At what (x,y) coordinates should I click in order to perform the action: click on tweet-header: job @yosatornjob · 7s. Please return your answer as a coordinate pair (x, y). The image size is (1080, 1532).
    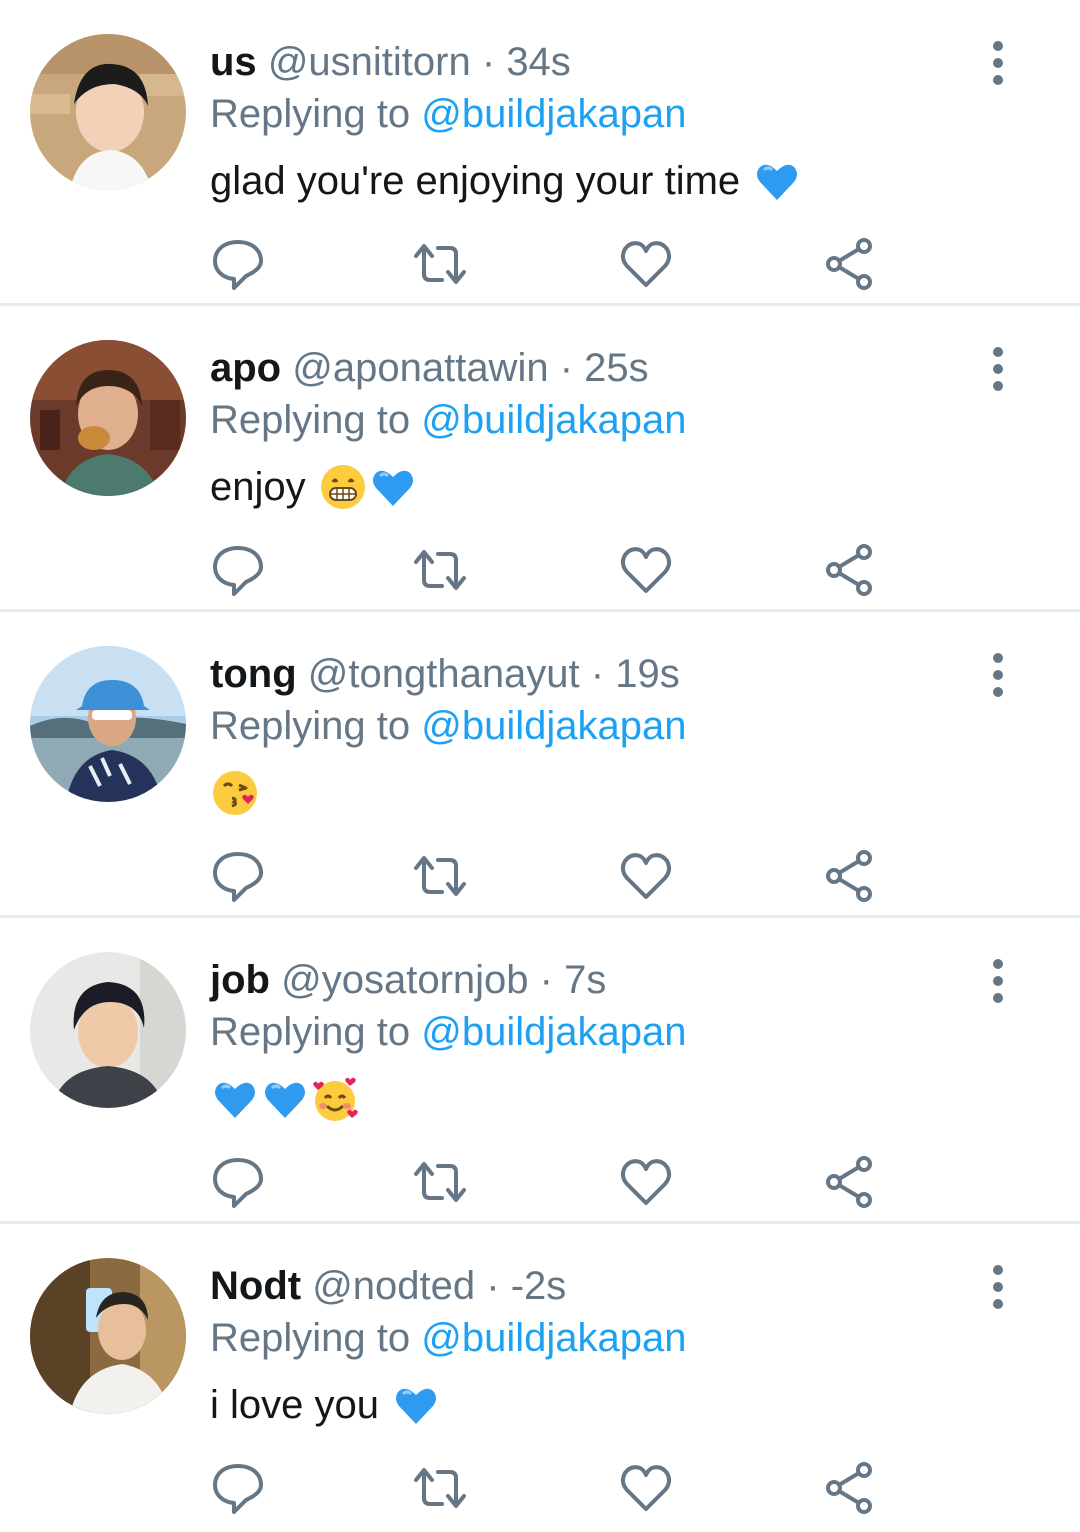
    Looking at the image, I should click on (408, 980).